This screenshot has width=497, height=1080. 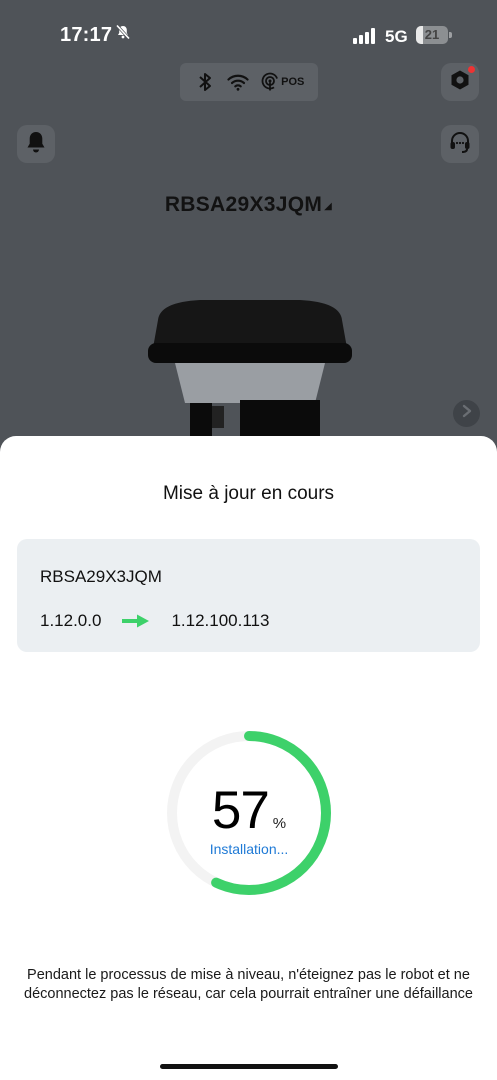 I want to click on target-version: 1.12.100.113, so click(x=220, y=620).